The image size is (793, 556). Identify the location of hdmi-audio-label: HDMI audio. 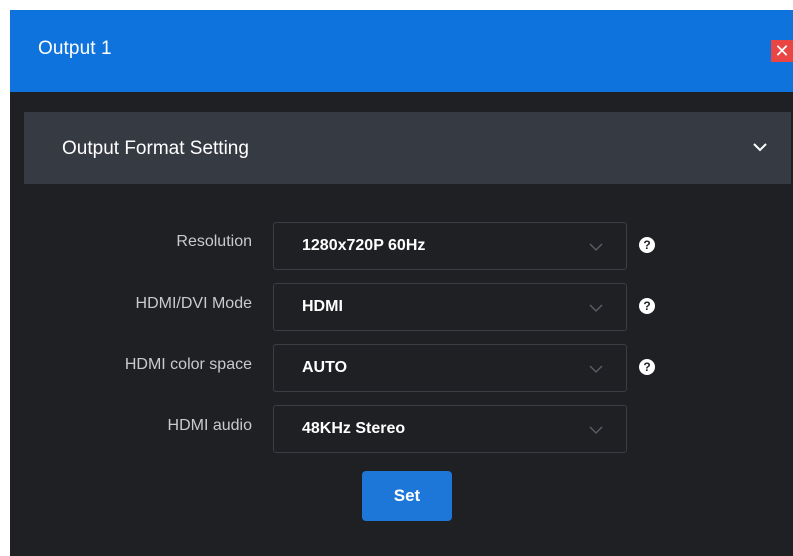
(209, 425).